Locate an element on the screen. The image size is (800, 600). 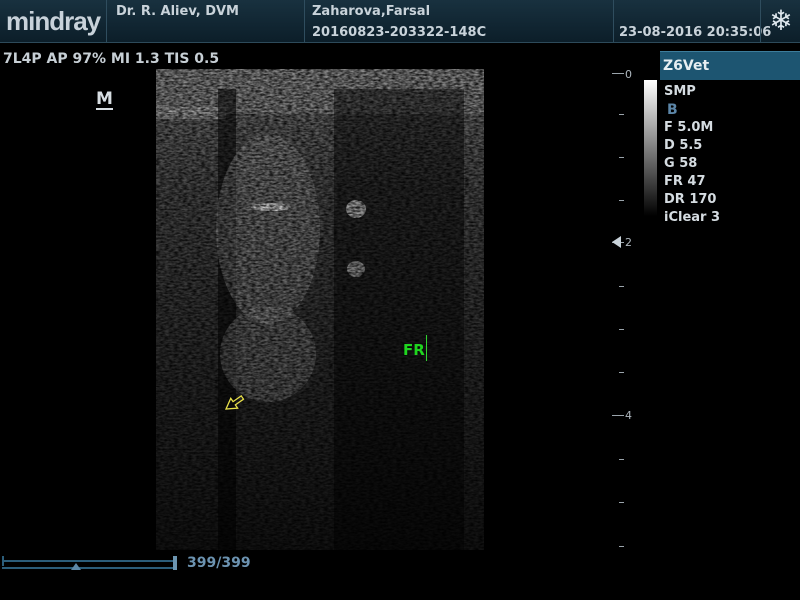
acoustic-output-info: 7L4P AP 97% MI 1.3 TIS 0.5 is located at coordinates (111, 59).